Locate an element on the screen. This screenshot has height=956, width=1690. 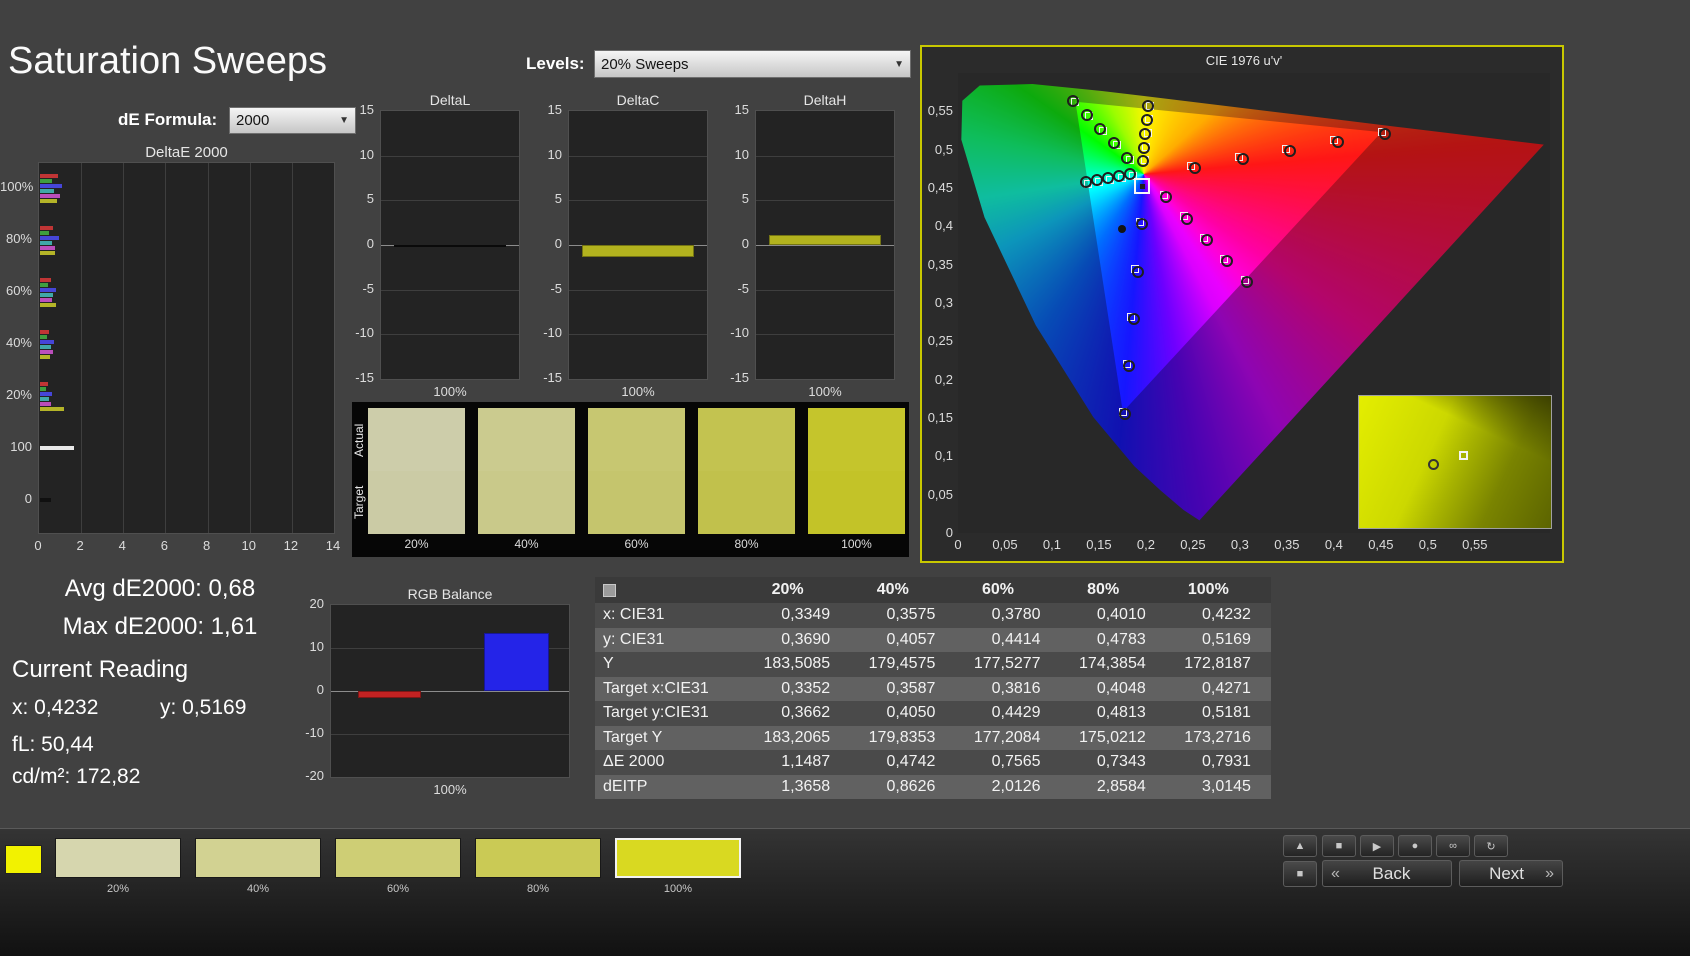
deltah-x-label: 100% is located at coordinates (825, 391).